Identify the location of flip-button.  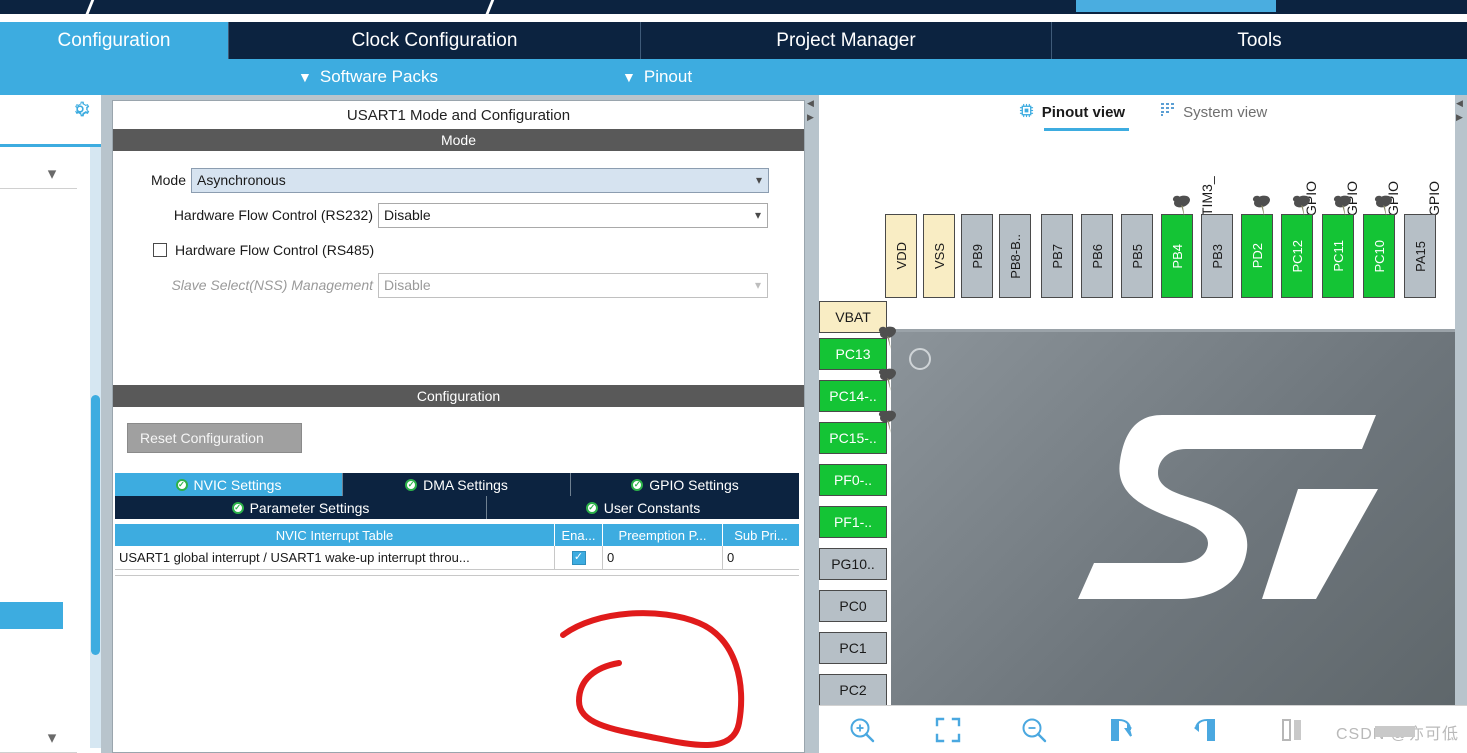
(1292, 729).